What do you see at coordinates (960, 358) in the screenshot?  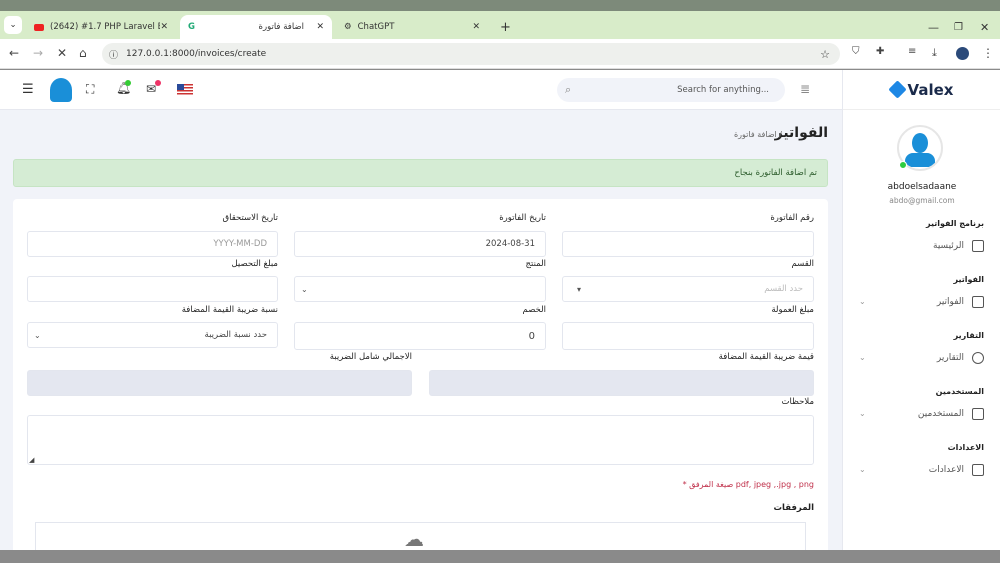 I see `sidebar-item-reports: التقارير` at bounding box center [960, 358].